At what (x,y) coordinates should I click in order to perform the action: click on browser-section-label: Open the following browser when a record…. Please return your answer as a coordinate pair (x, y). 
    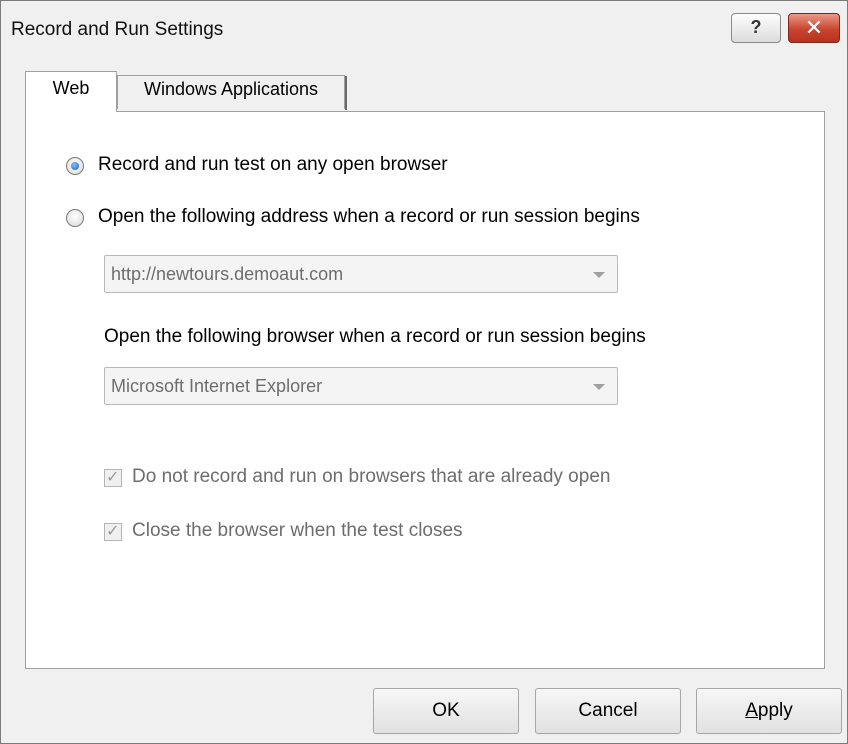
    Looking at the image, I should click on (375, 336).